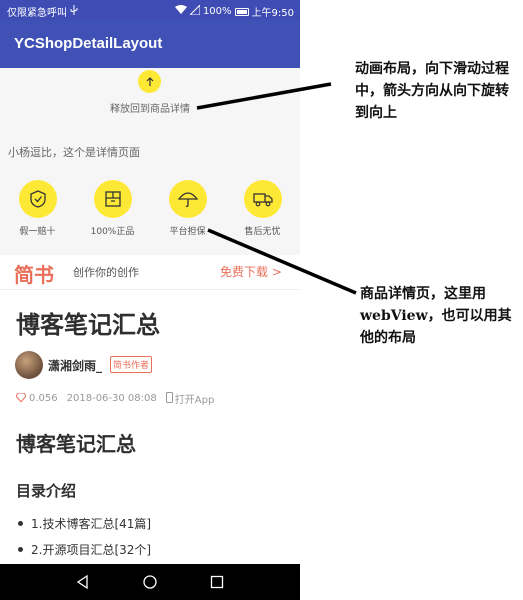 Image resolution: width=523 pixels, height=600 pixels. What do you see at coordinates (131, 364) in the screenshot?
I see `author-badge: 简书作者` at bounding box center [131, 364].